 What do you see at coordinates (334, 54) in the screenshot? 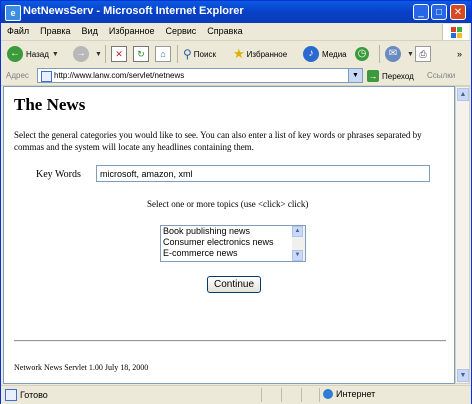
I see `media-label: Медиа` at bounding box center [334, 54].